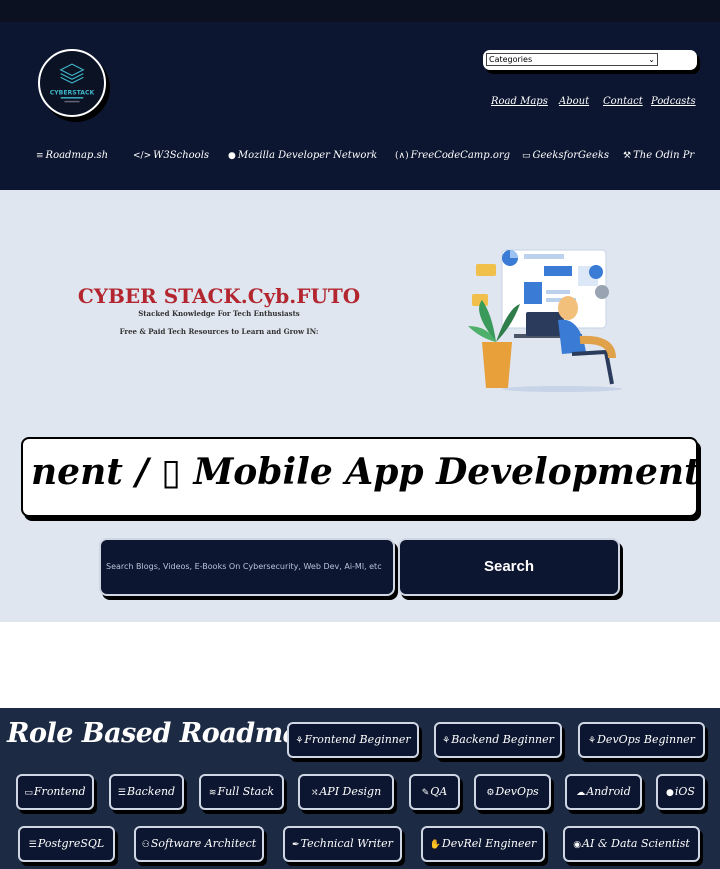 The width and height of the screenshot is (720, 869). What do you see at coordinates (460, 155) in the screenshot?
I see `quick-link-label: FreeCodeCamp.org` at bounding box center [460, 155].